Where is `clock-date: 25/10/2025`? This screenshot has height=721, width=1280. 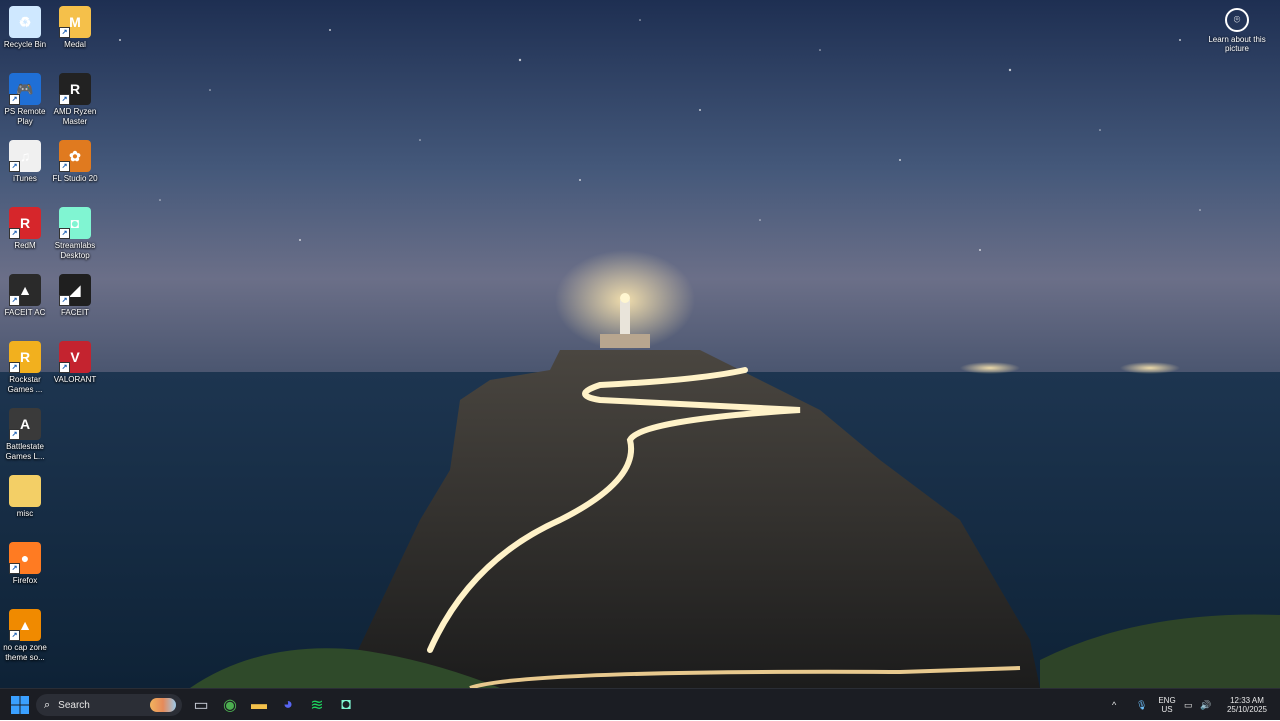 clock-date: 25/10/2025 is located at coordinates (1247, 709).